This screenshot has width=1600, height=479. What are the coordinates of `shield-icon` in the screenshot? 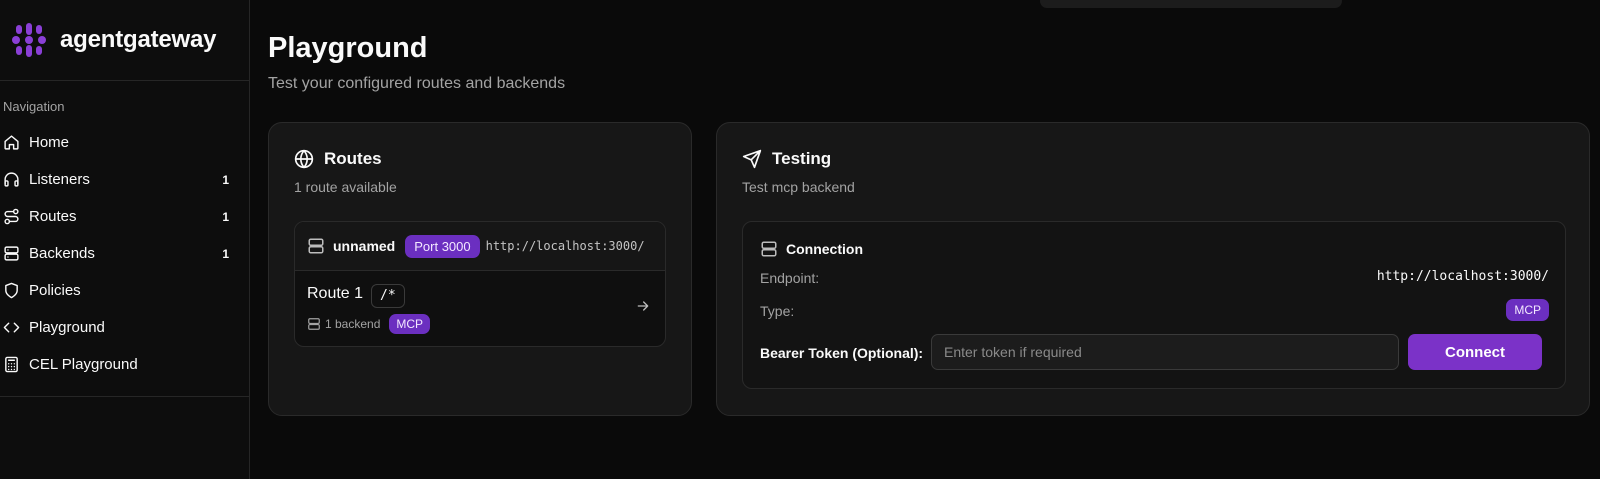 It's located at (11, 291).